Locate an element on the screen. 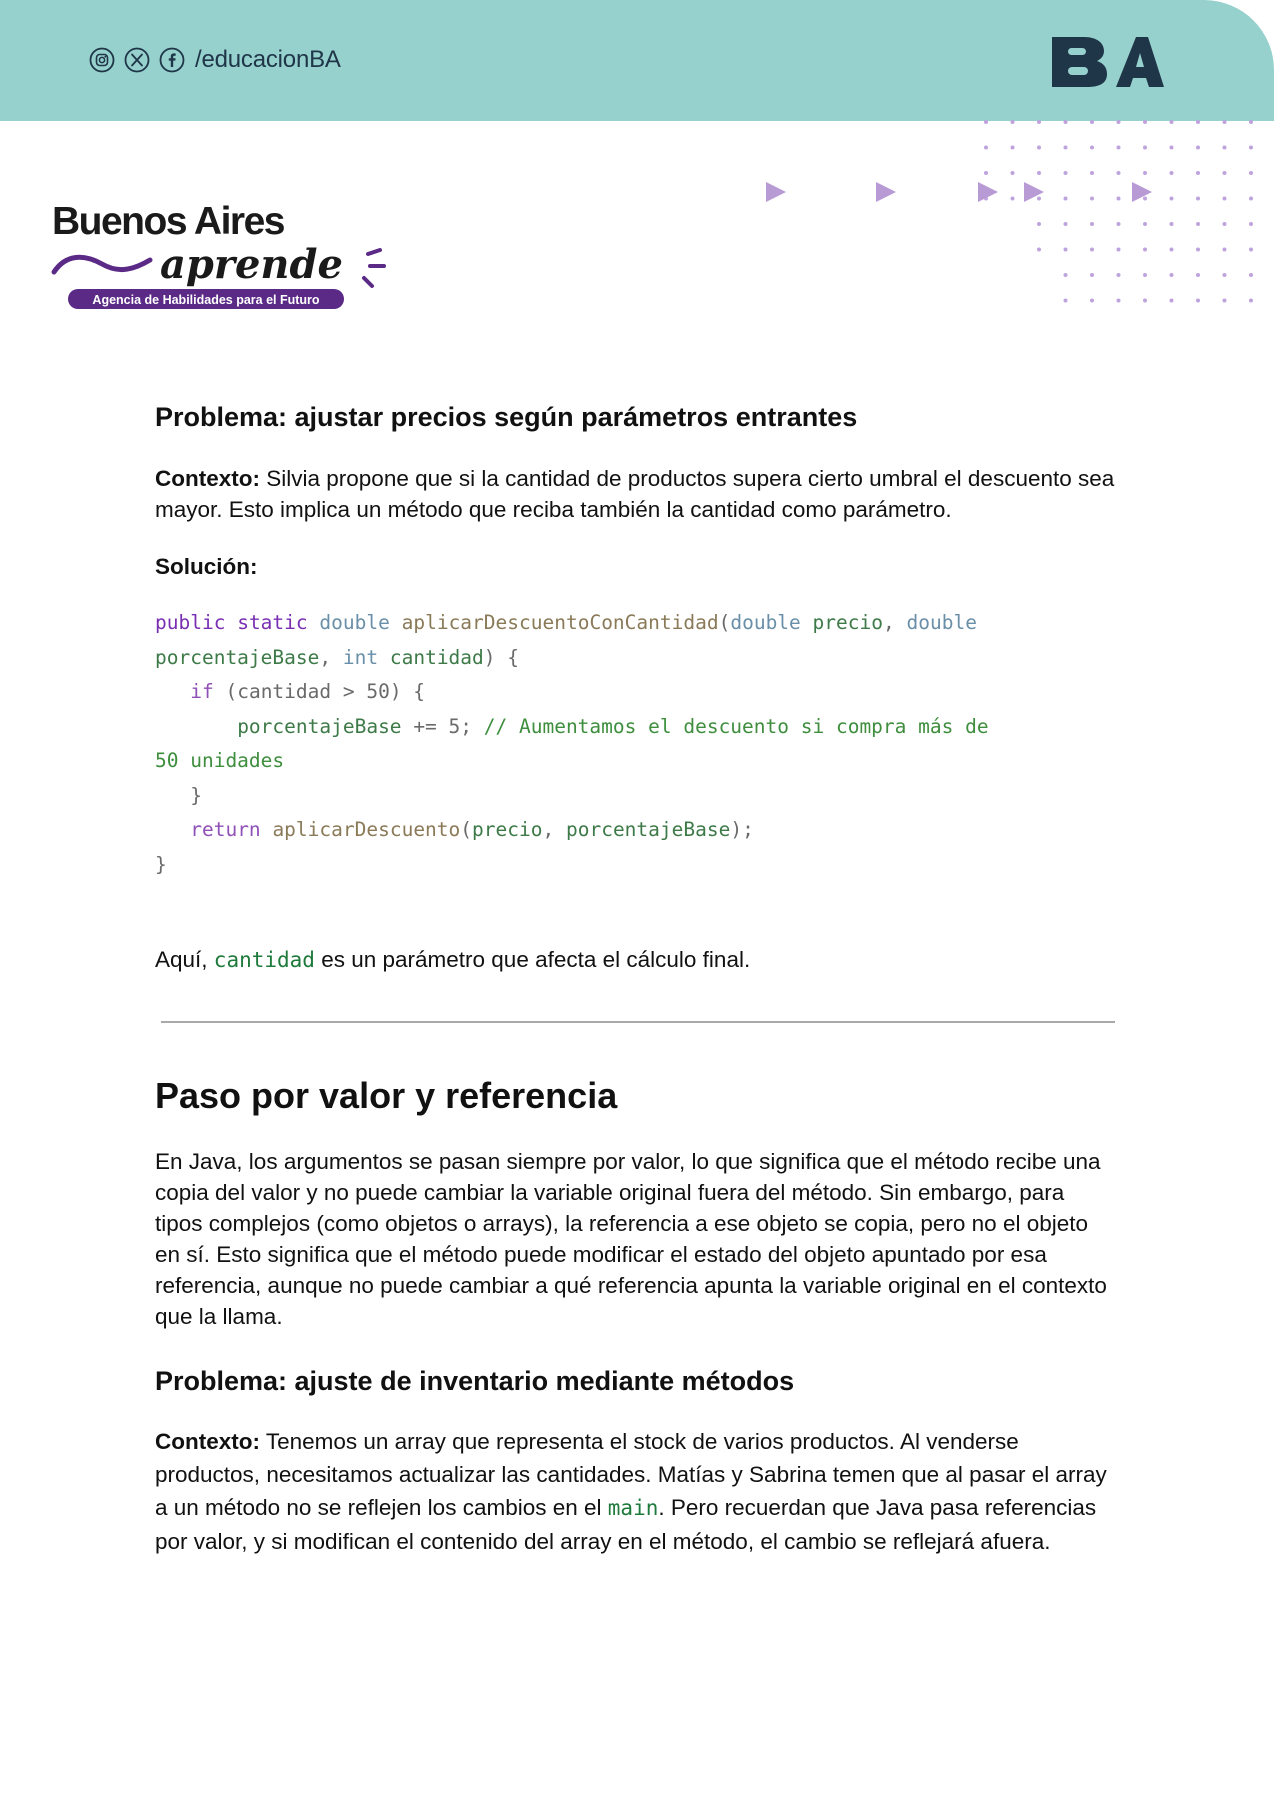 This screenshot has width=1274, height=1800. brand-line1: Buenos Aires is located at coordinates (168, 221).